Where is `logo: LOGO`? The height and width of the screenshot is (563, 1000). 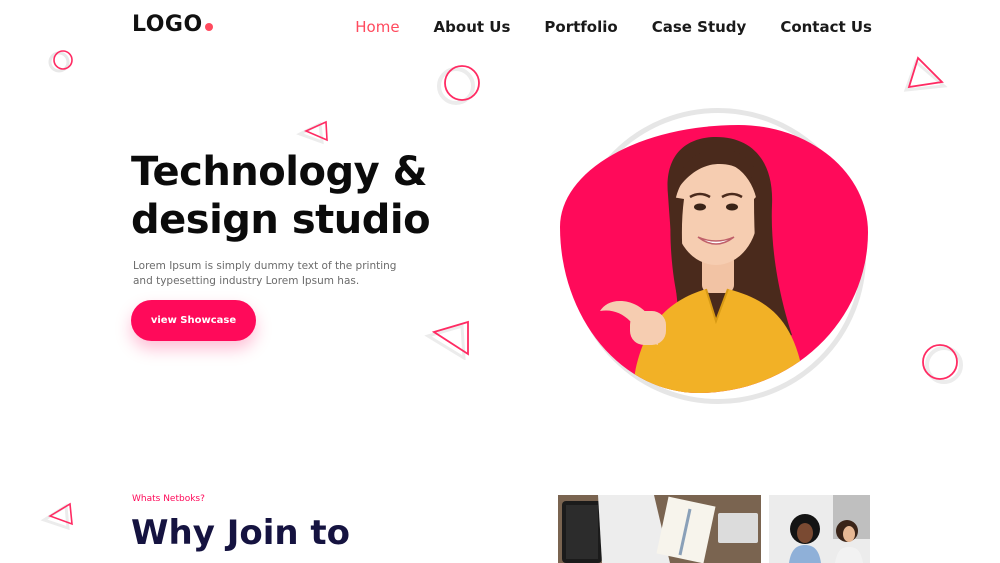
logo: LOGO is located at coordinates (172, 24).